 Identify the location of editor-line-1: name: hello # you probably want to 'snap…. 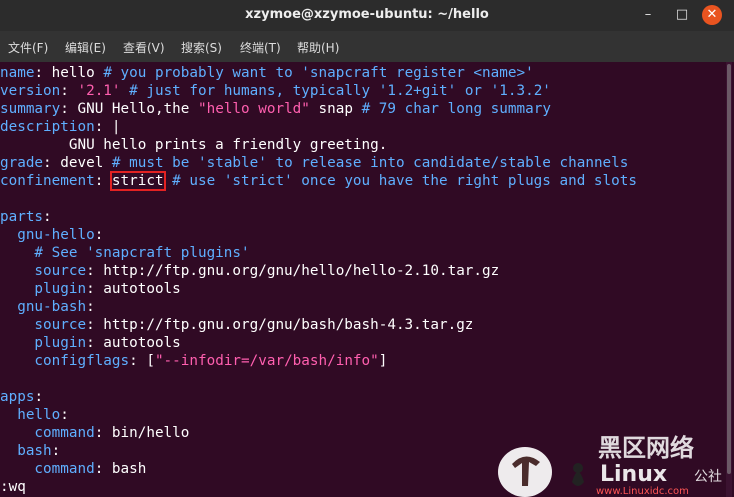
(267, 73).